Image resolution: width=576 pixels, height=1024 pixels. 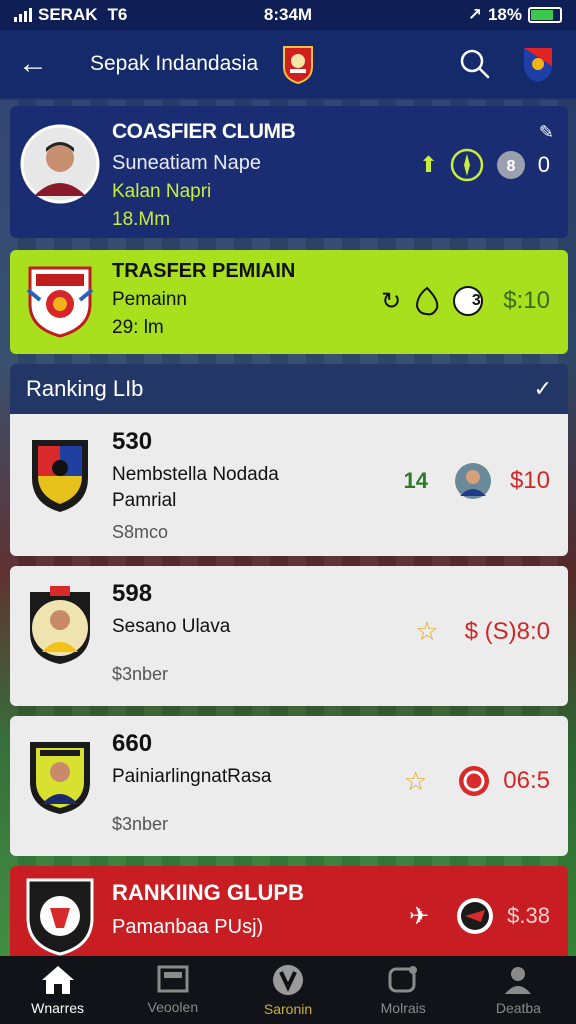 I want to click on club-value: $.38, so click(x=528, y=915).